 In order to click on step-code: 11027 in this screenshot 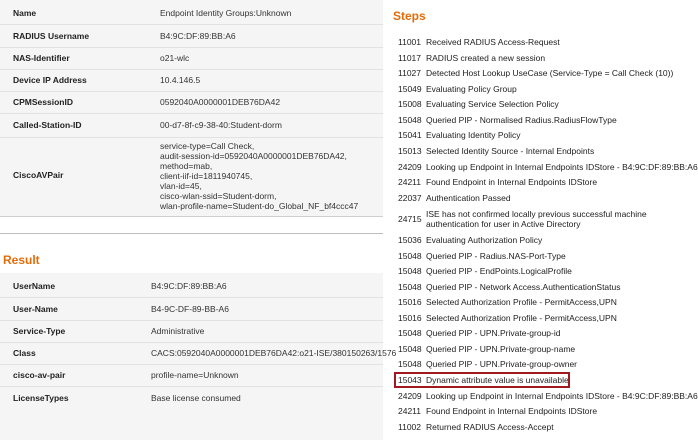, I will do `click(410, 73)`.